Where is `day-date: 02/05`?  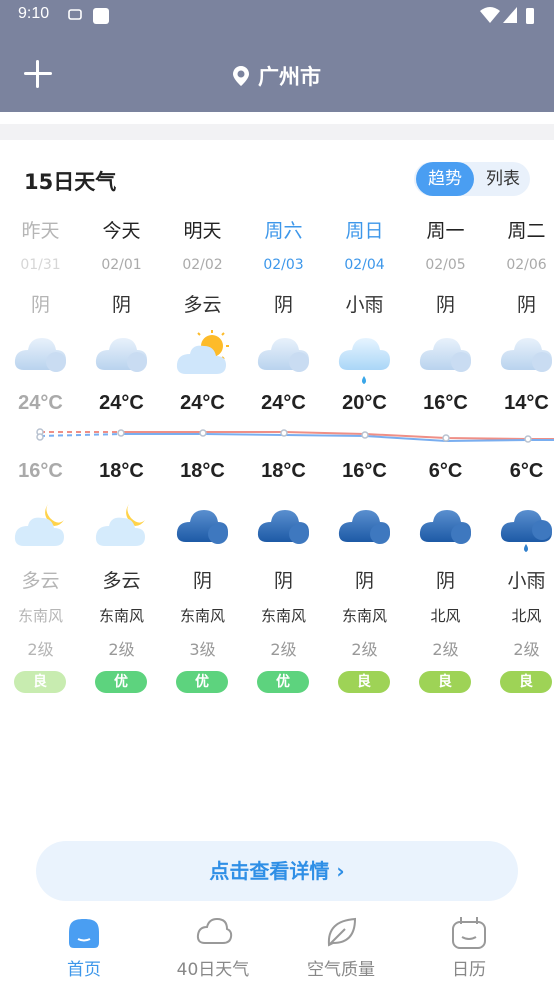 day-date: 02/05 is located at coordinates (445, 265).